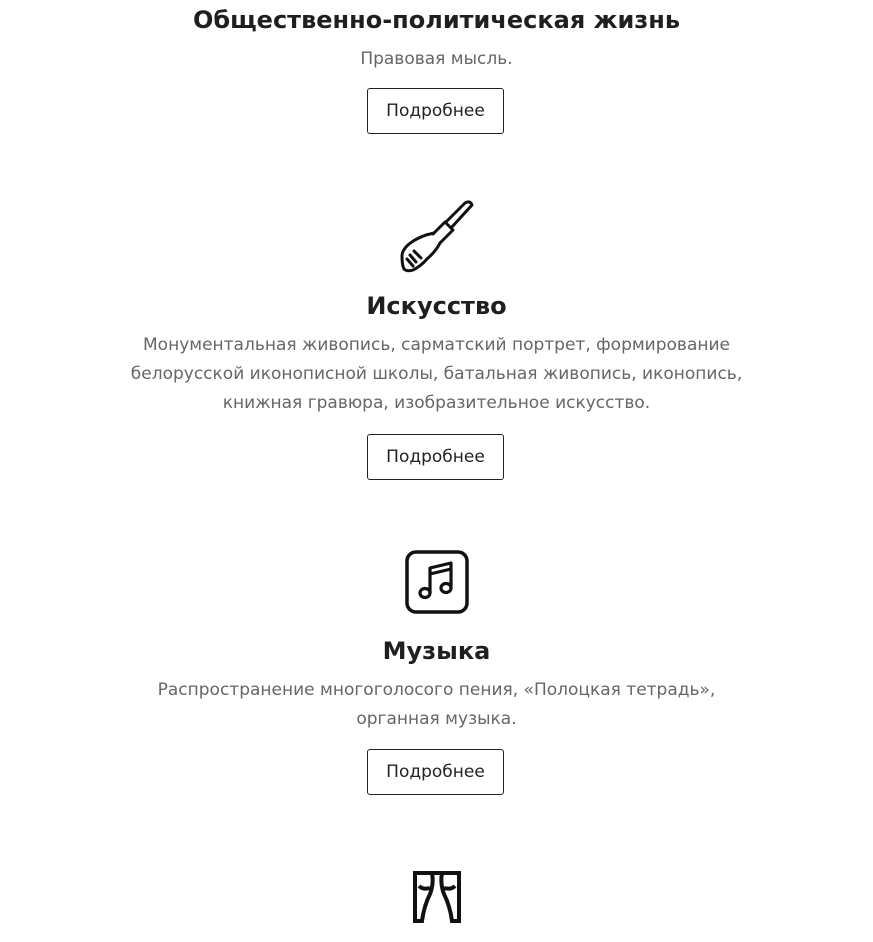  What do you see at coordinates (436, 306) in the screenshot?
I see `section-title-art: Искусство` at bounding box center [436, 306].